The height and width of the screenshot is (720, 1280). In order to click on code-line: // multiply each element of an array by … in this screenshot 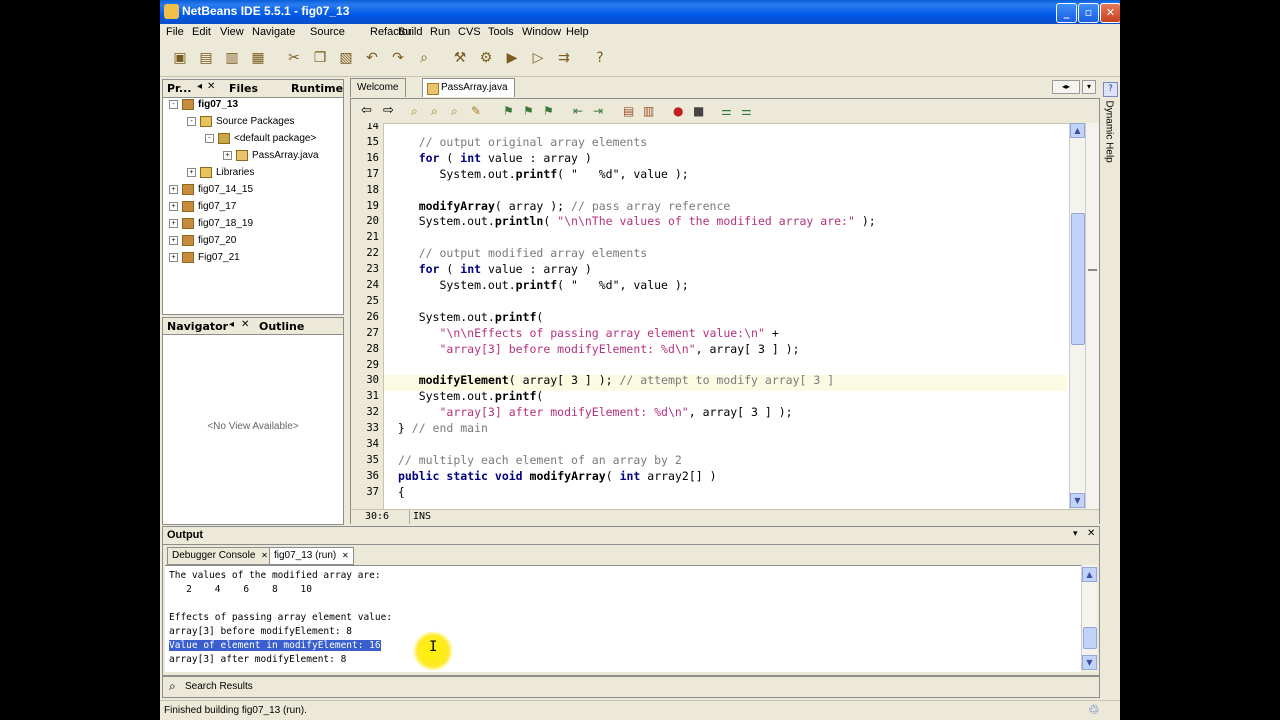, I will do `click(715, 461)`.